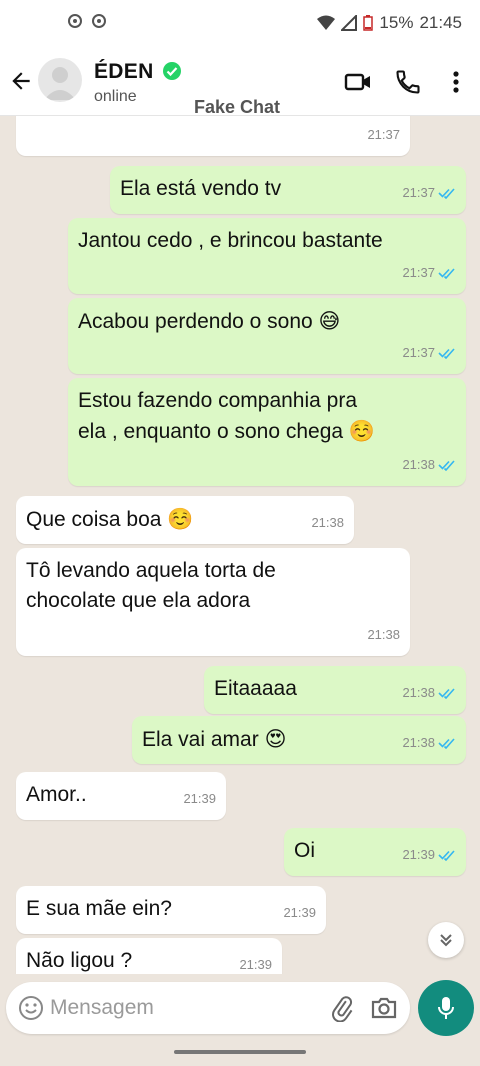 The height and width of the screenshot is (1066, 480). Describe the element at coordinates (87, 21) in the screenshot. I see `notification-icons` at that location.